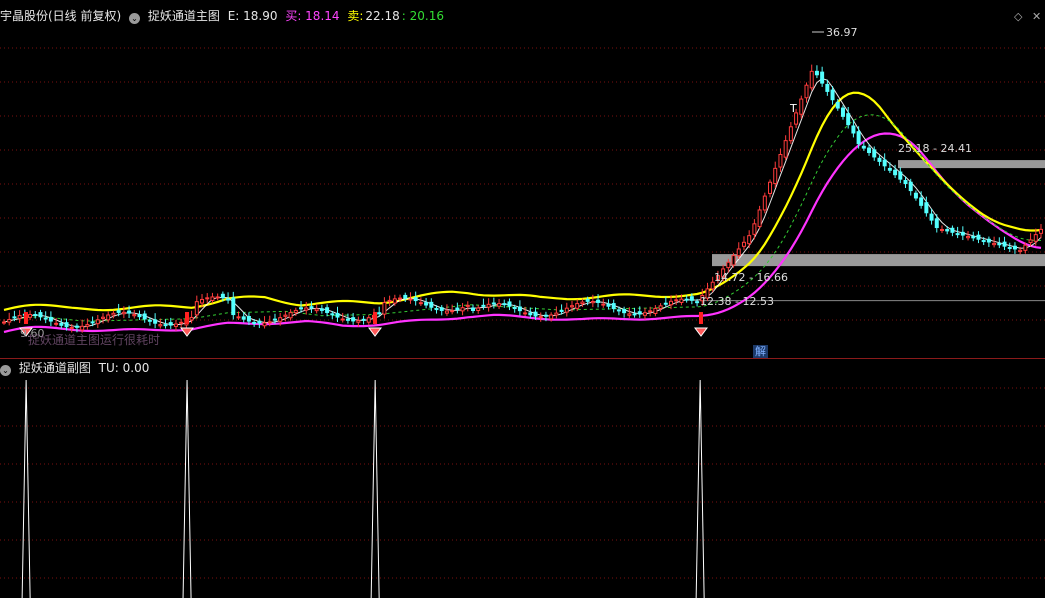  I want to click on buy-signal-bar, so click(701, 318).